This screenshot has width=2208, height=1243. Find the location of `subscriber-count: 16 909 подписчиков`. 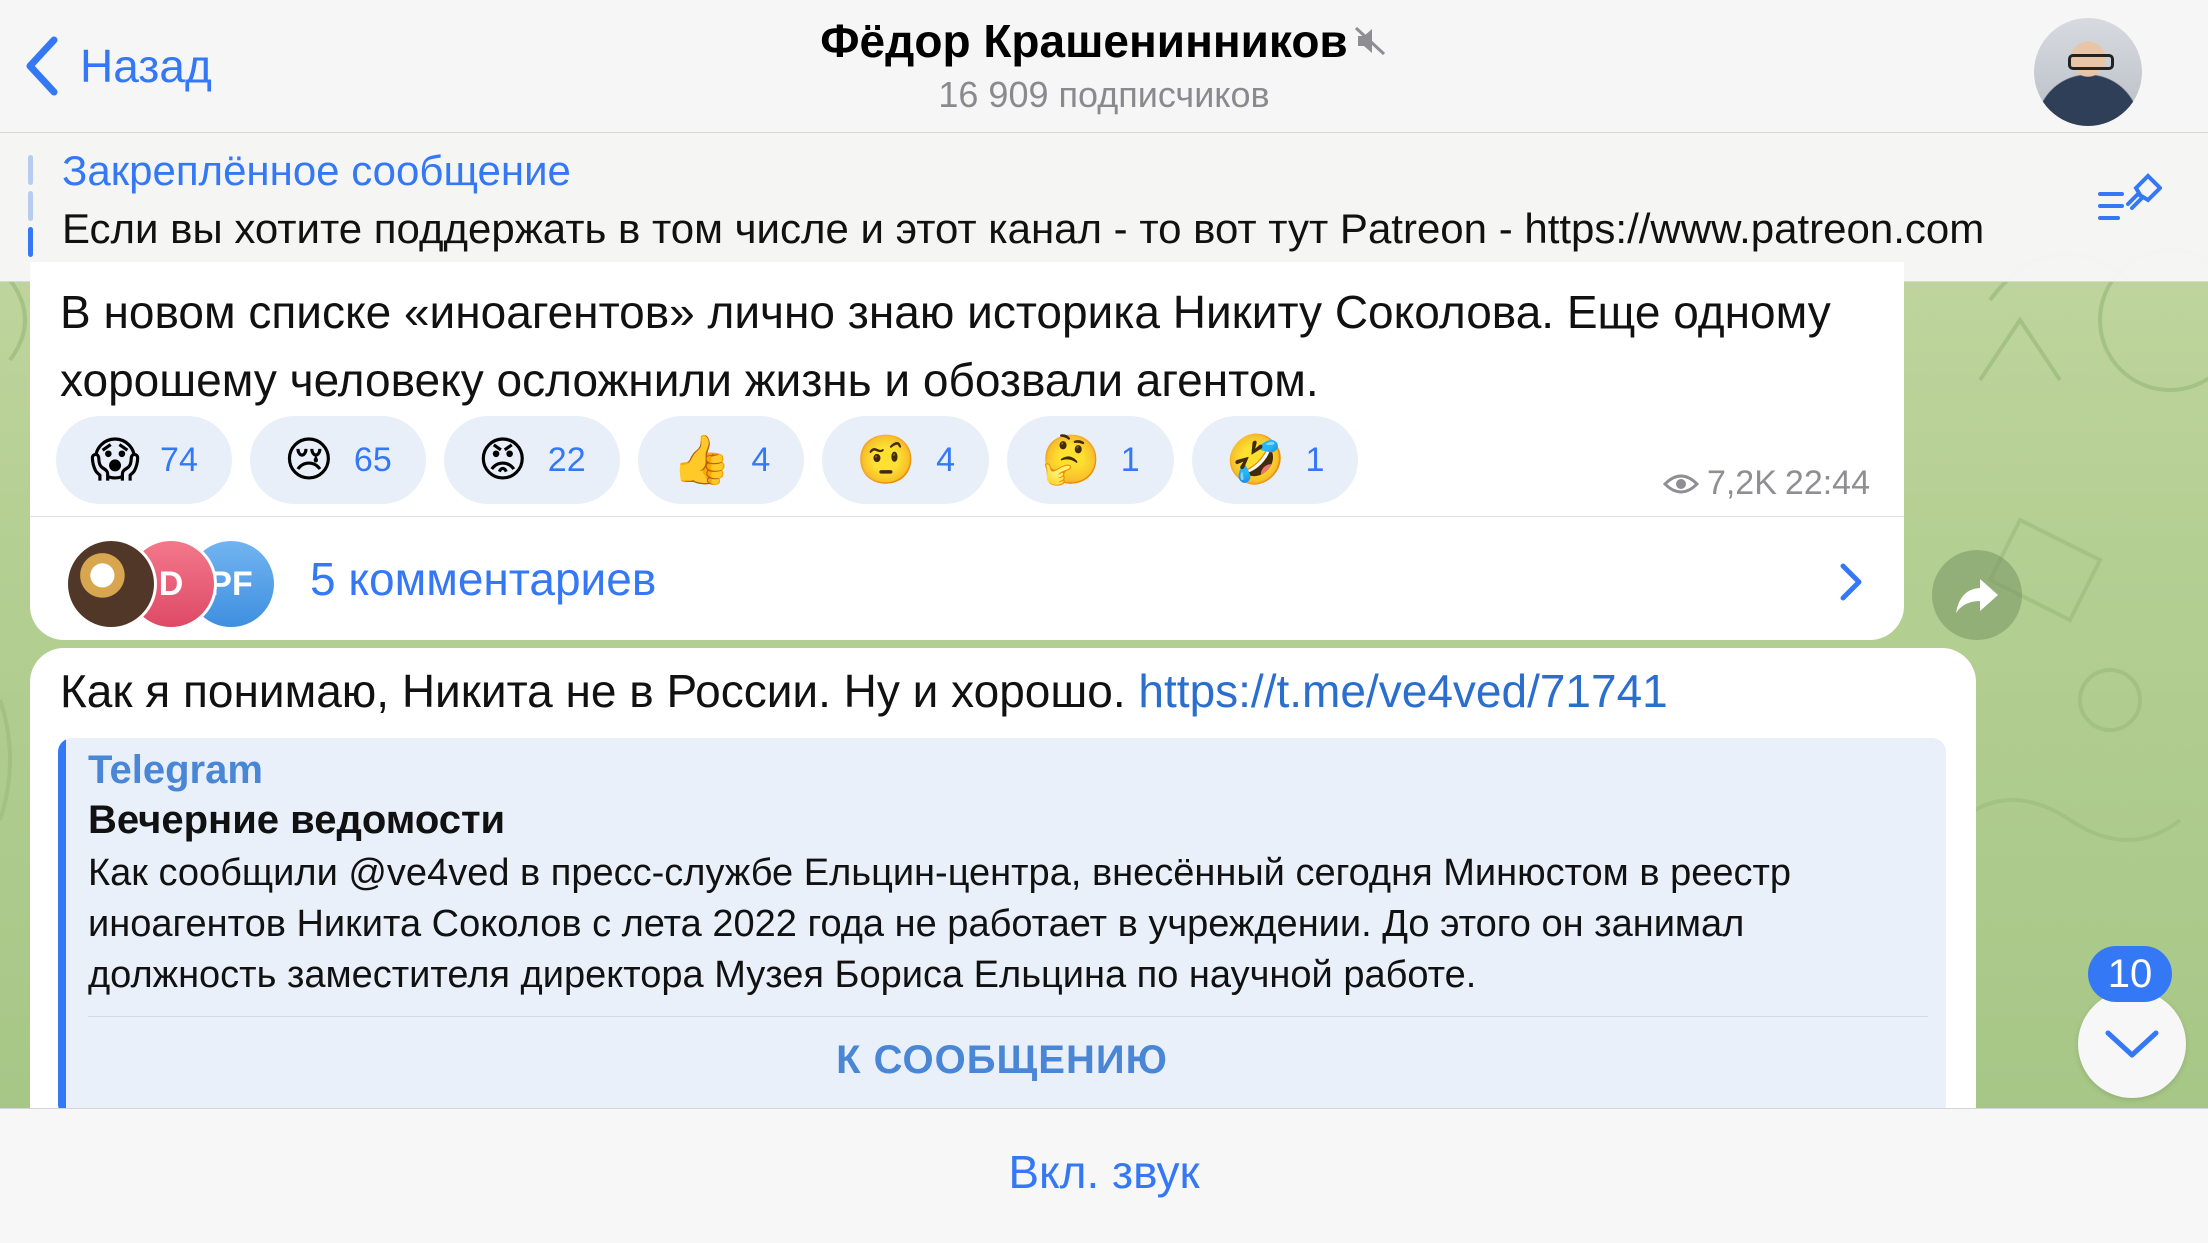

subscriber-count: 16 909 подписчиков is located at coordinates (1104, 94).